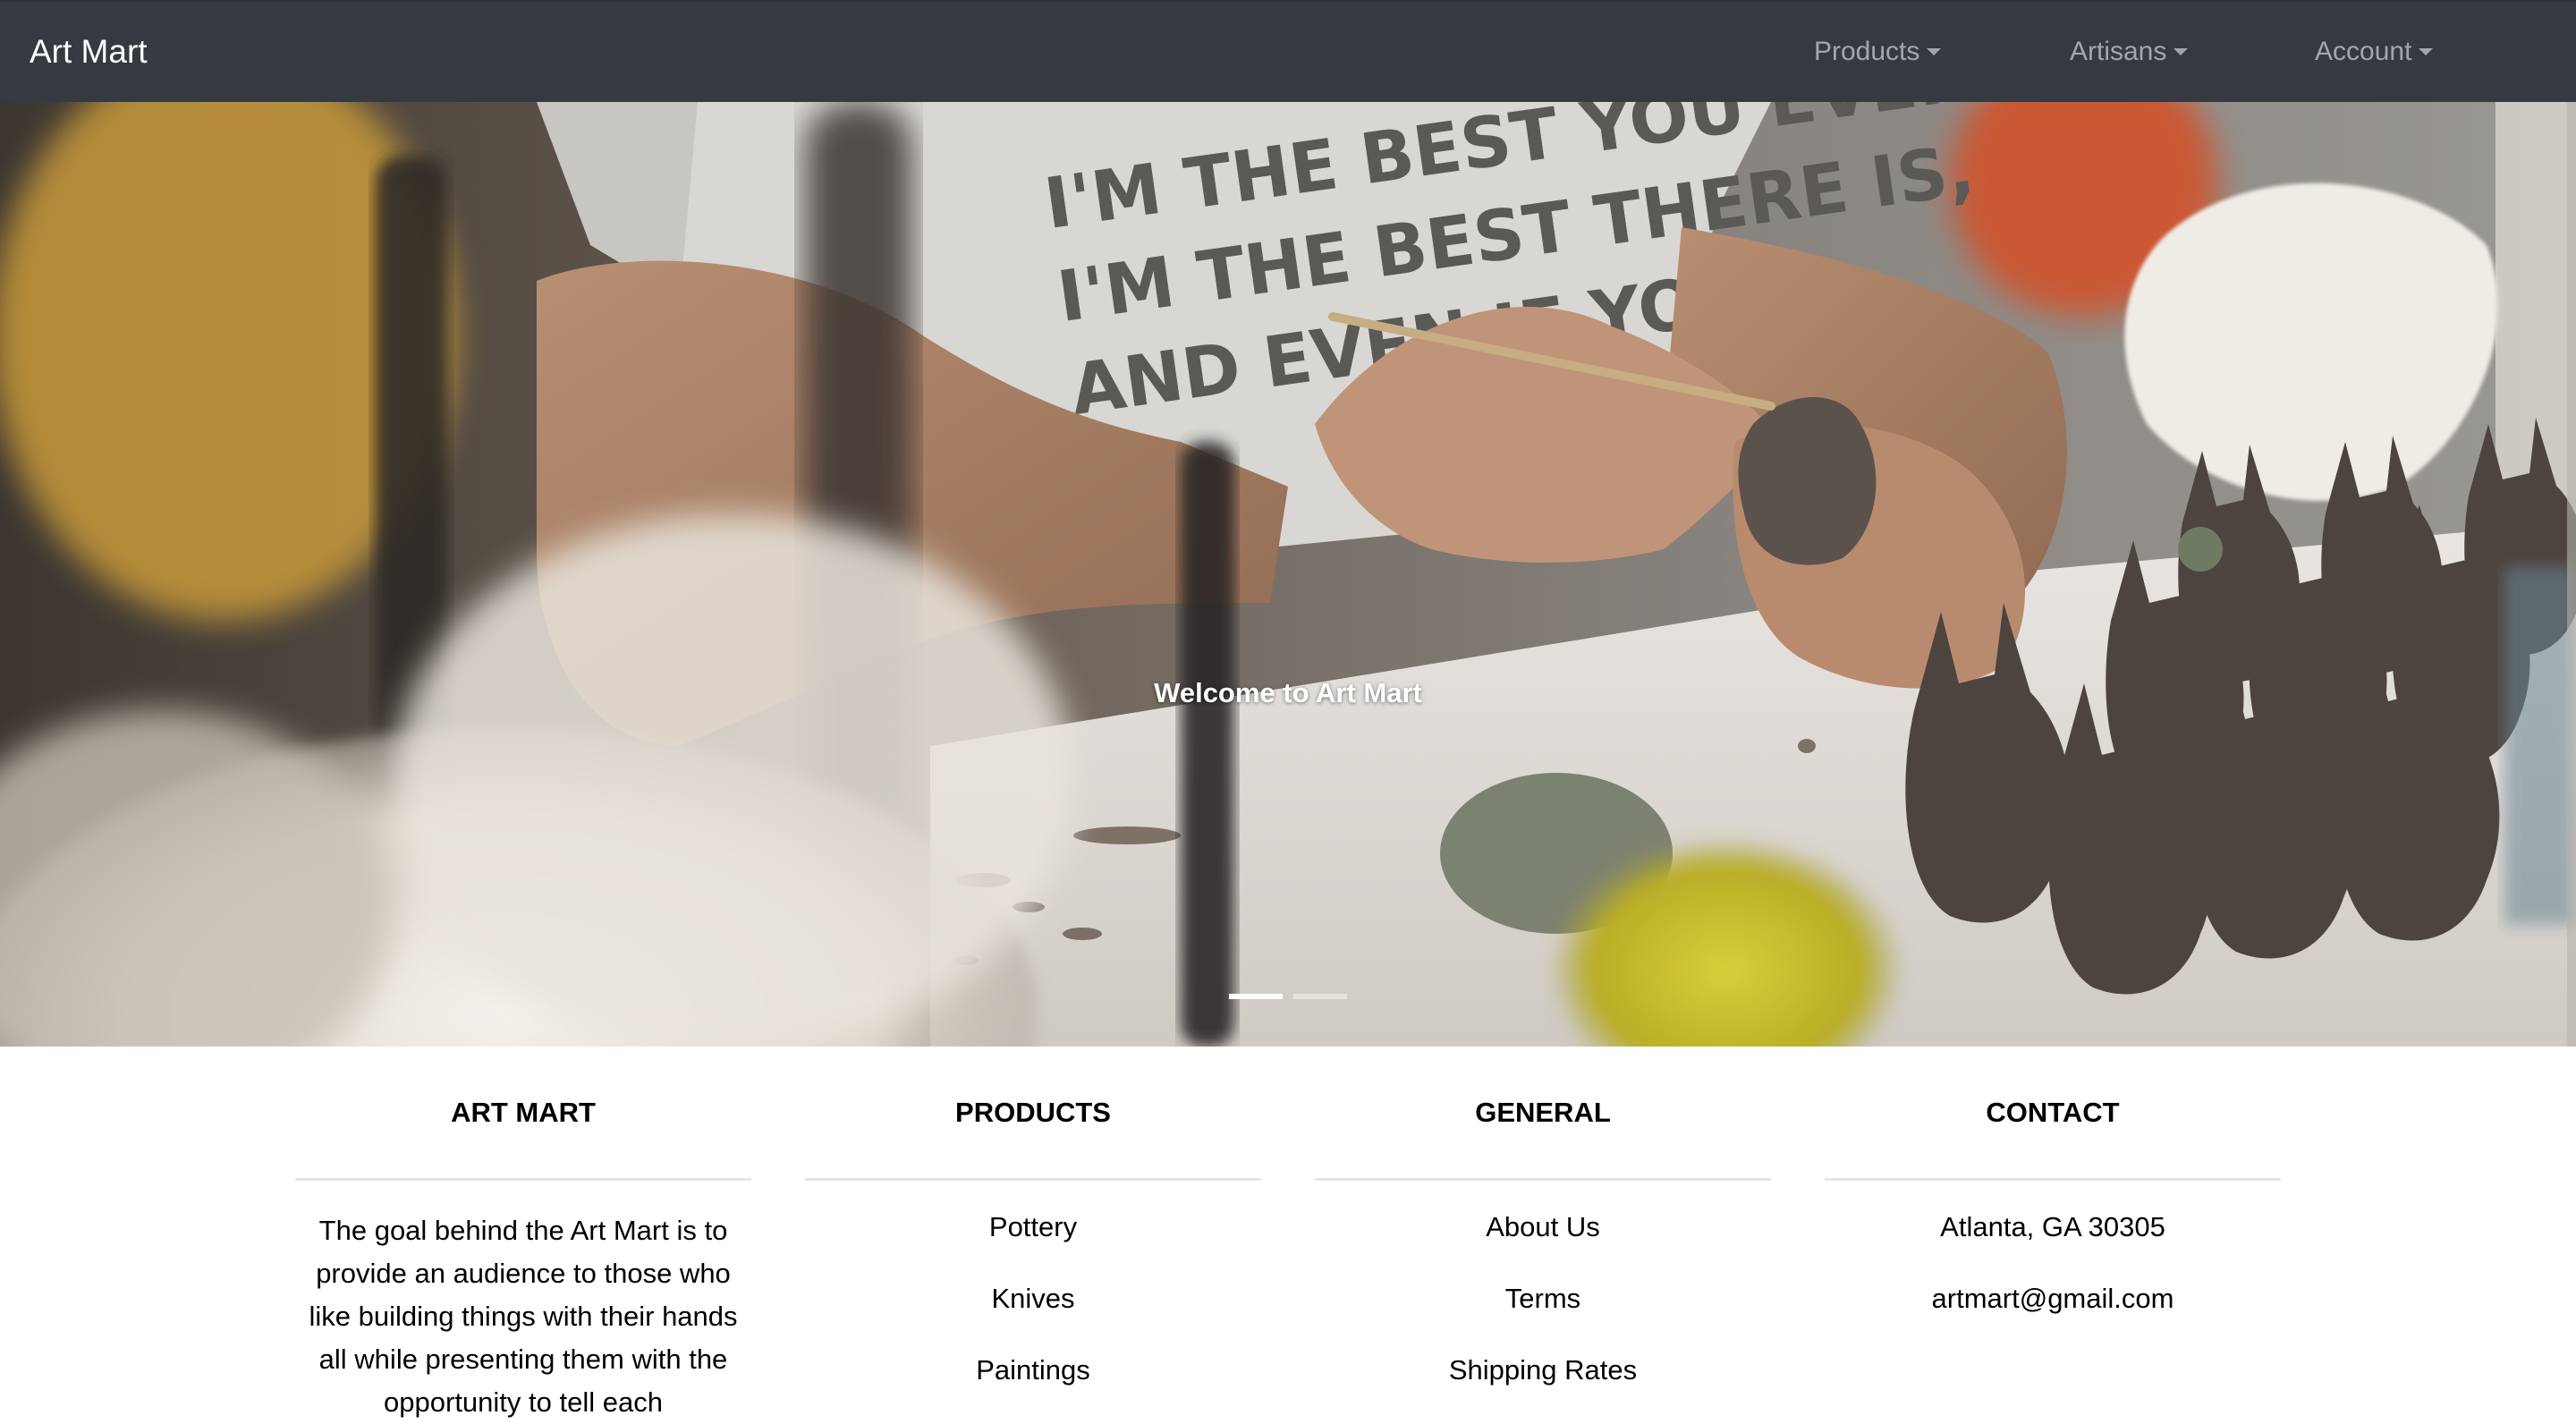  I want to click on footer-heading-contact: CONTACT, so click(2053, 1112).